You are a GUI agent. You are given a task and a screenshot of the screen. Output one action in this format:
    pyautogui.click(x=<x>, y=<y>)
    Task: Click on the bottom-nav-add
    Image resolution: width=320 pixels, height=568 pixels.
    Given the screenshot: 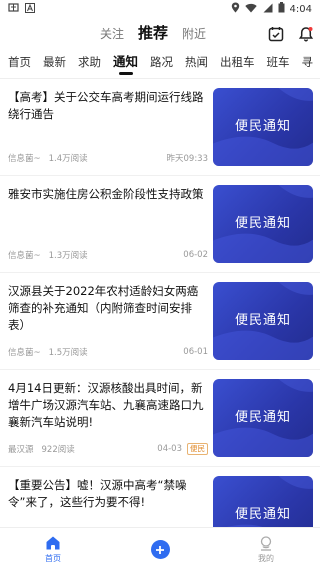 What is the action you would take?
    pyautogui.click(x=160, y=548)
    